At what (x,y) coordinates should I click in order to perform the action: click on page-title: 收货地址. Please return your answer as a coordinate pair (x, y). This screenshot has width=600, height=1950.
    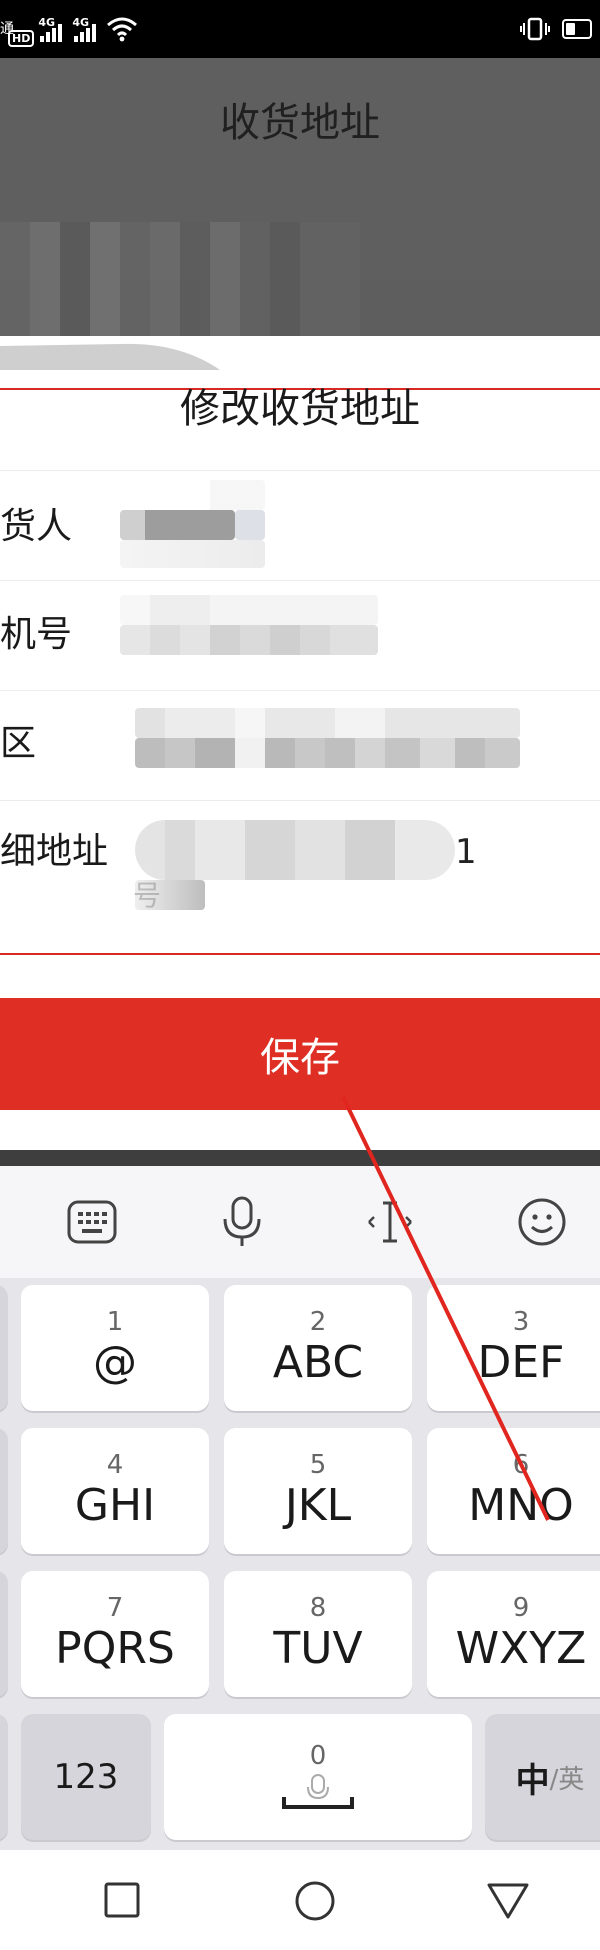
    Looking at the image, I should click on (300, 123).